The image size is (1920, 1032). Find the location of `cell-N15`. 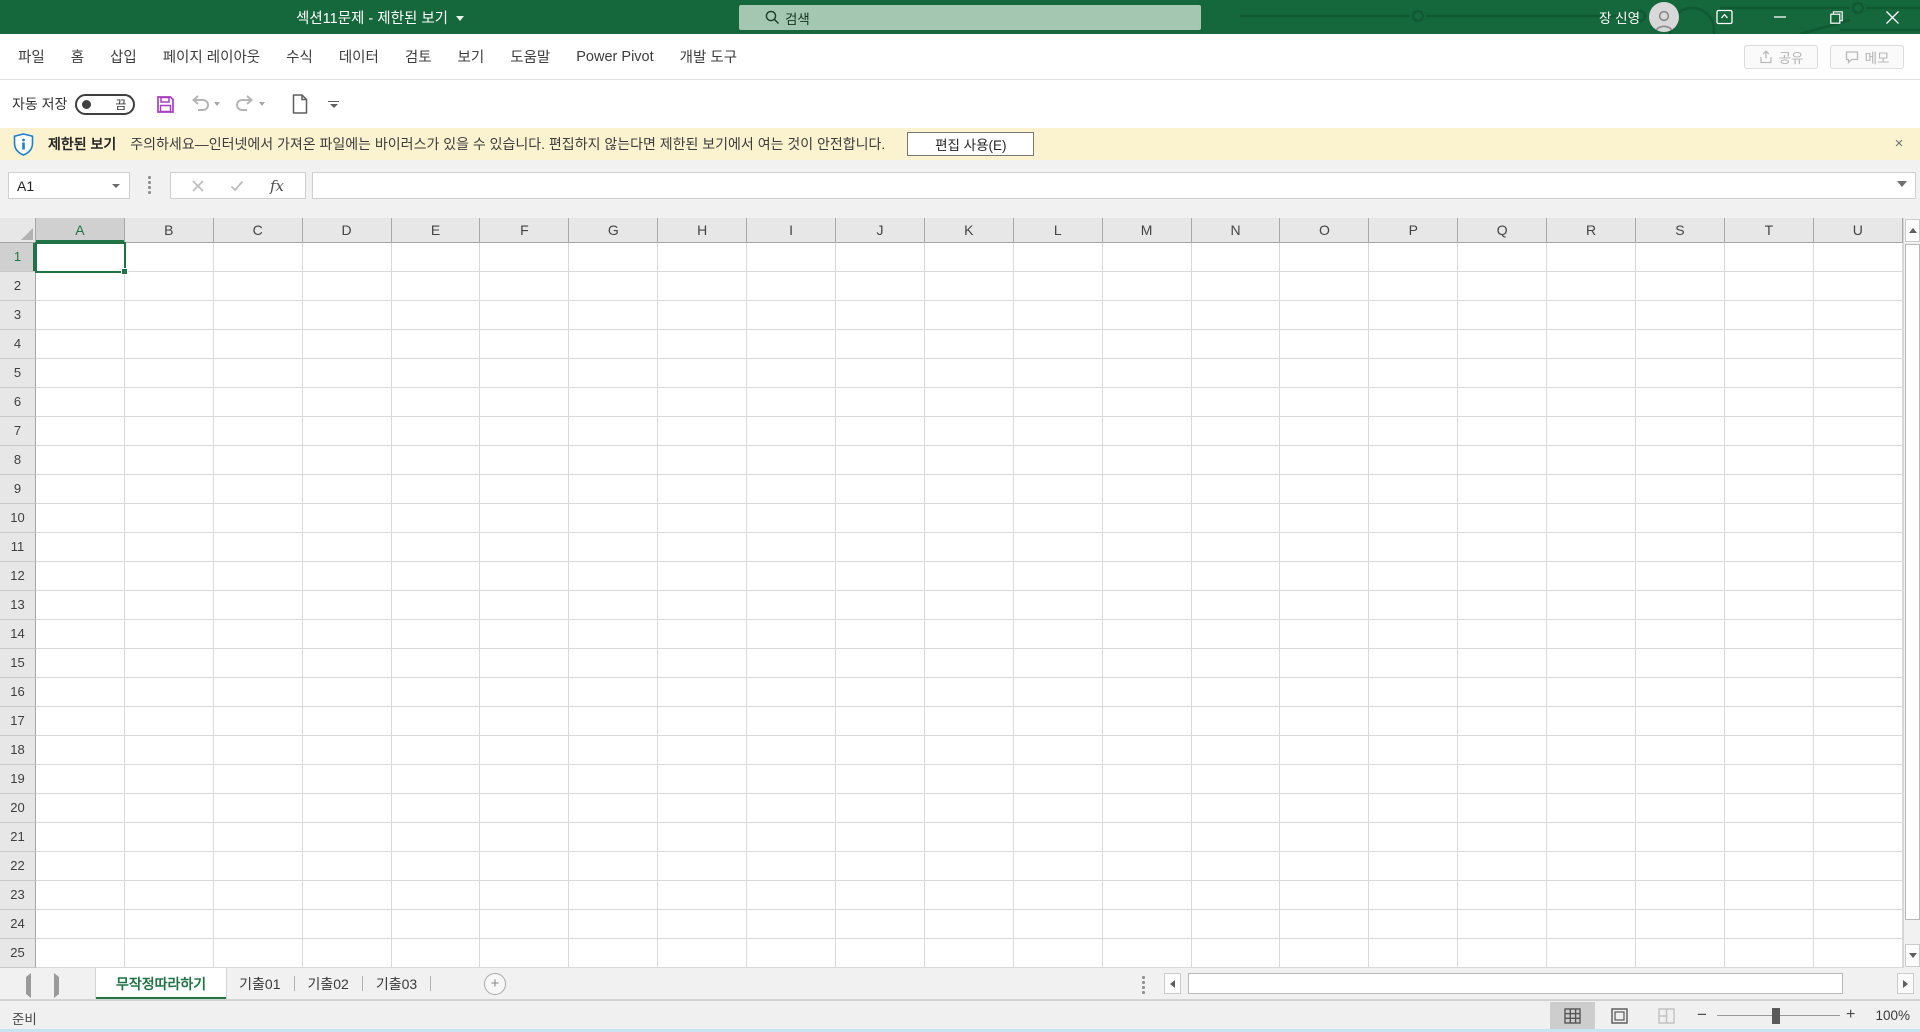

cell-N15 is located at coordinates (1236, 663).